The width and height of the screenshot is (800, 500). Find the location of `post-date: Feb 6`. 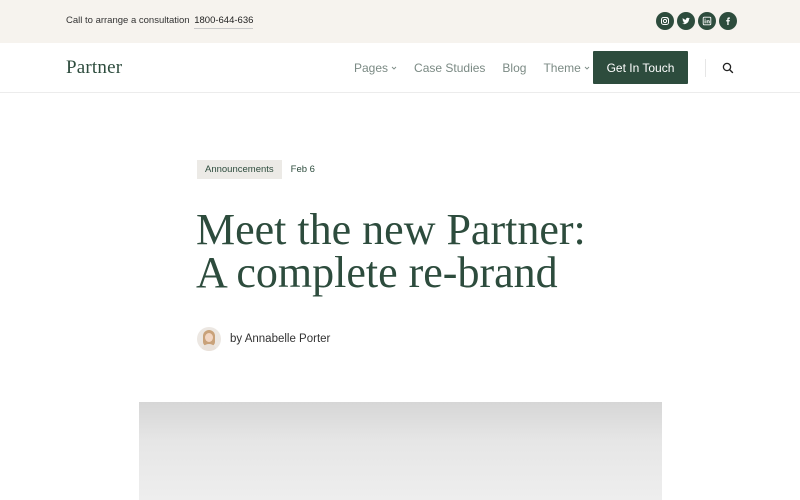

post-date: Feb 6 is located at coordinates (302, 169).